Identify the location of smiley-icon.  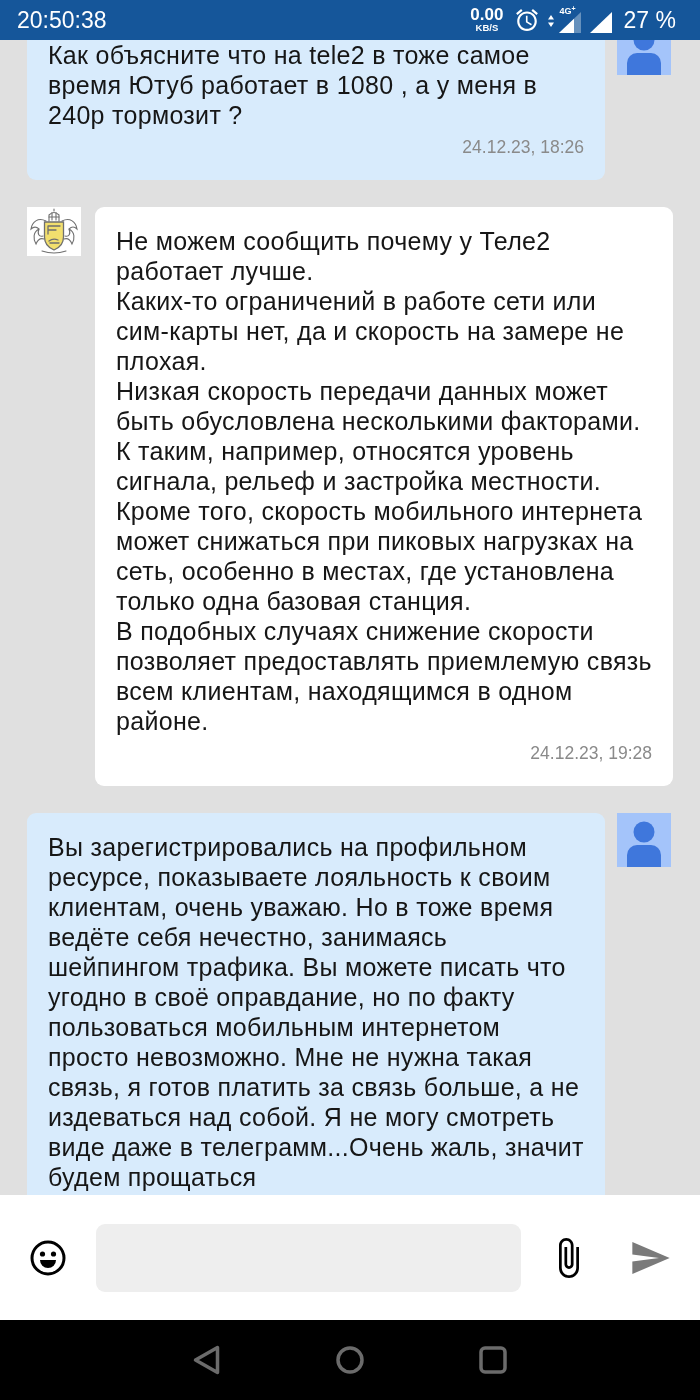
(48, 1257).